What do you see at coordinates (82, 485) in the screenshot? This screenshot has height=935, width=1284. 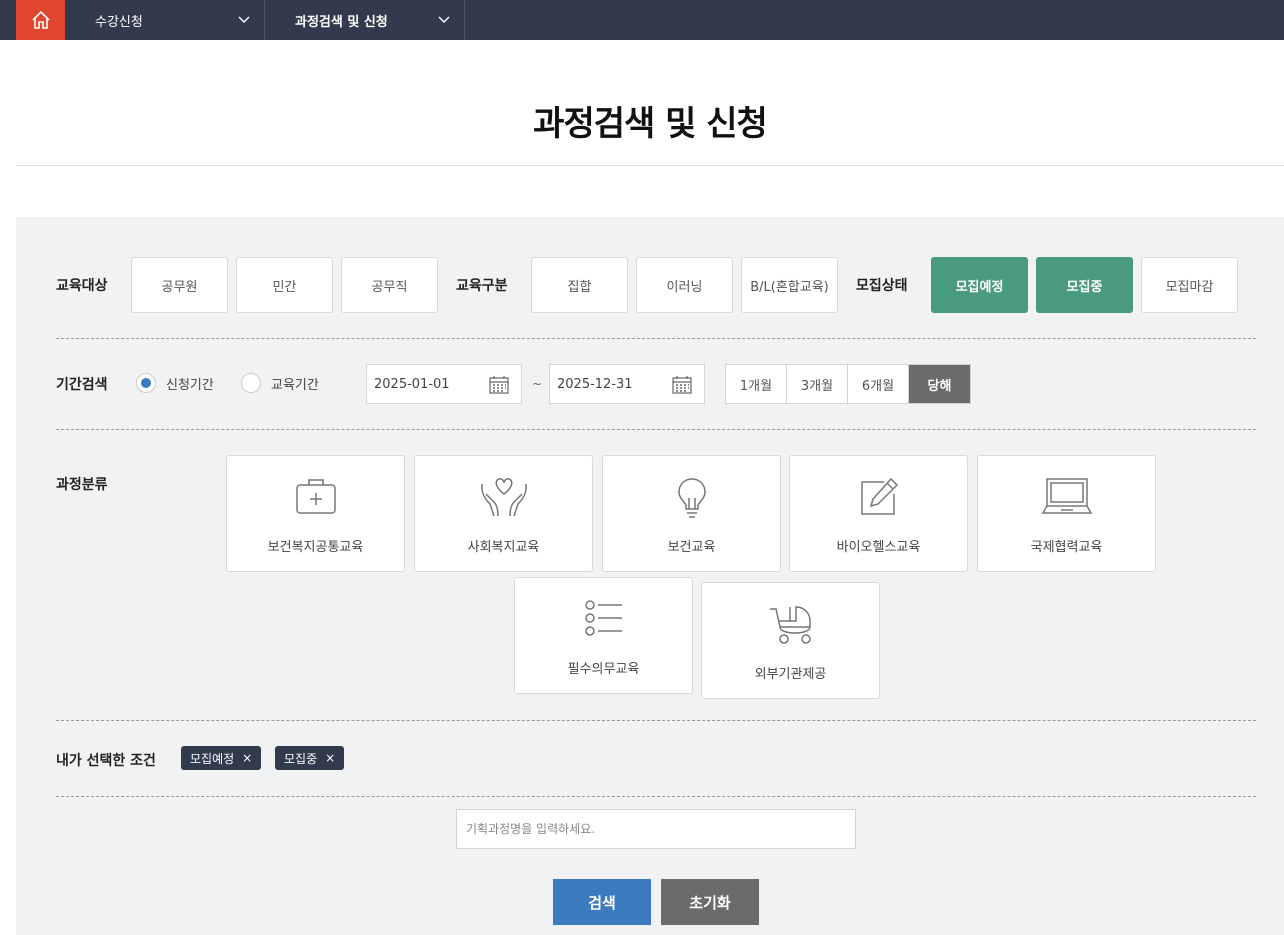 I see `category-label: 과정분류` at bounding box center [82, 485].